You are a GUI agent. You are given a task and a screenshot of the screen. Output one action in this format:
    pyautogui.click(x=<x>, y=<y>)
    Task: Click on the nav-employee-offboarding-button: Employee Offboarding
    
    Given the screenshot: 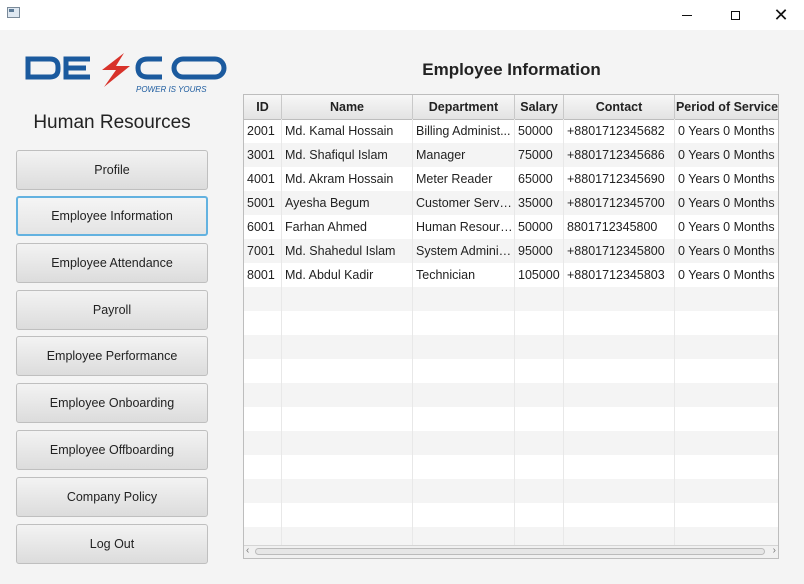 What is the action you would take?
    pyautogui.click(x=112, y=450)
    